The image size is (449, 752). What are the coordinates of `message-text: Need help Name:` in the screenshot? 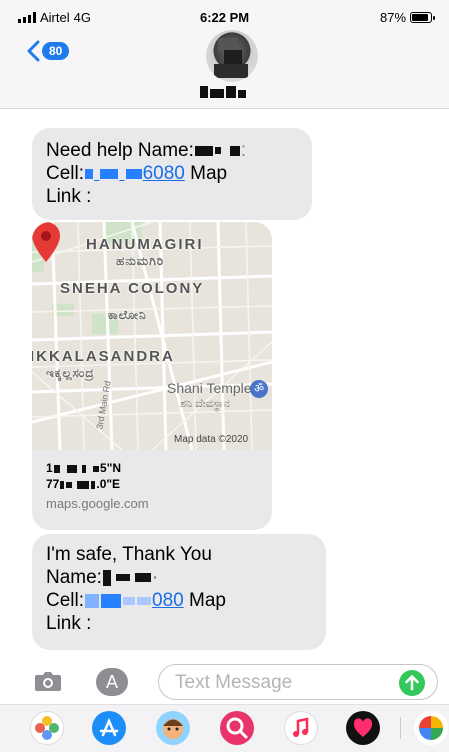 It's located at (120, 150).